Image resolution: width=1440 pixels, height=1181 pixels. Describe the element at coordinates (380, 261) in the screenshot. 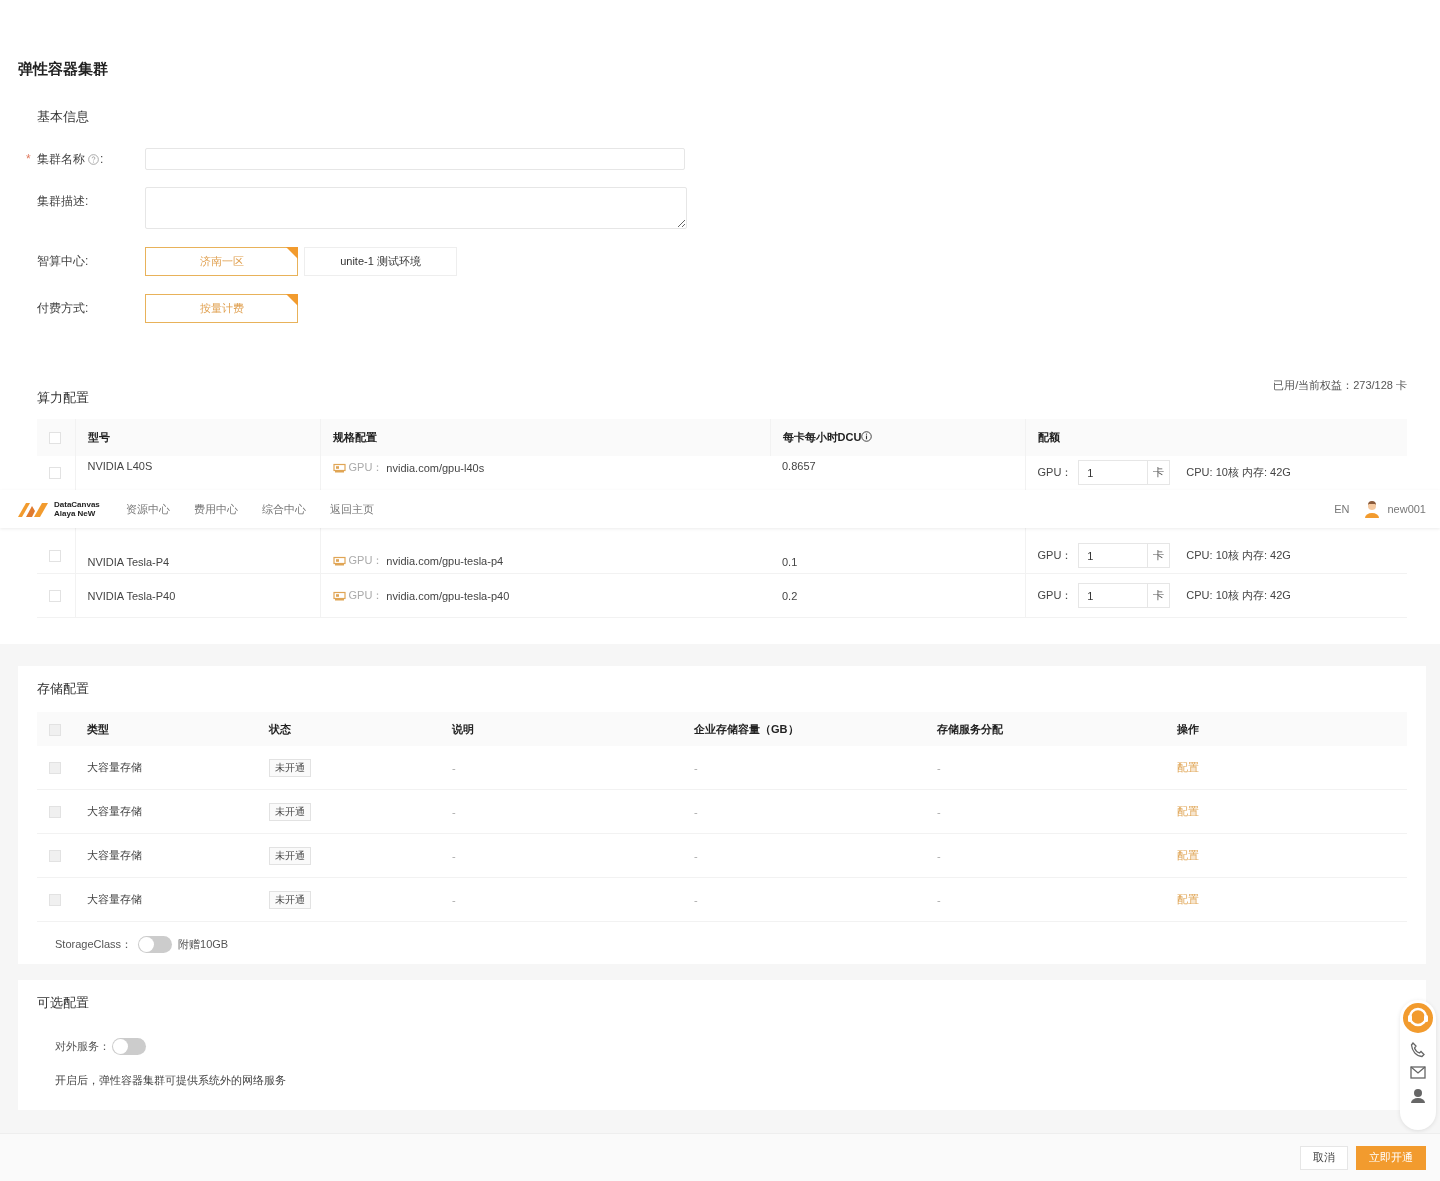

I see `option-button: unite-1 测试环境` at that location.